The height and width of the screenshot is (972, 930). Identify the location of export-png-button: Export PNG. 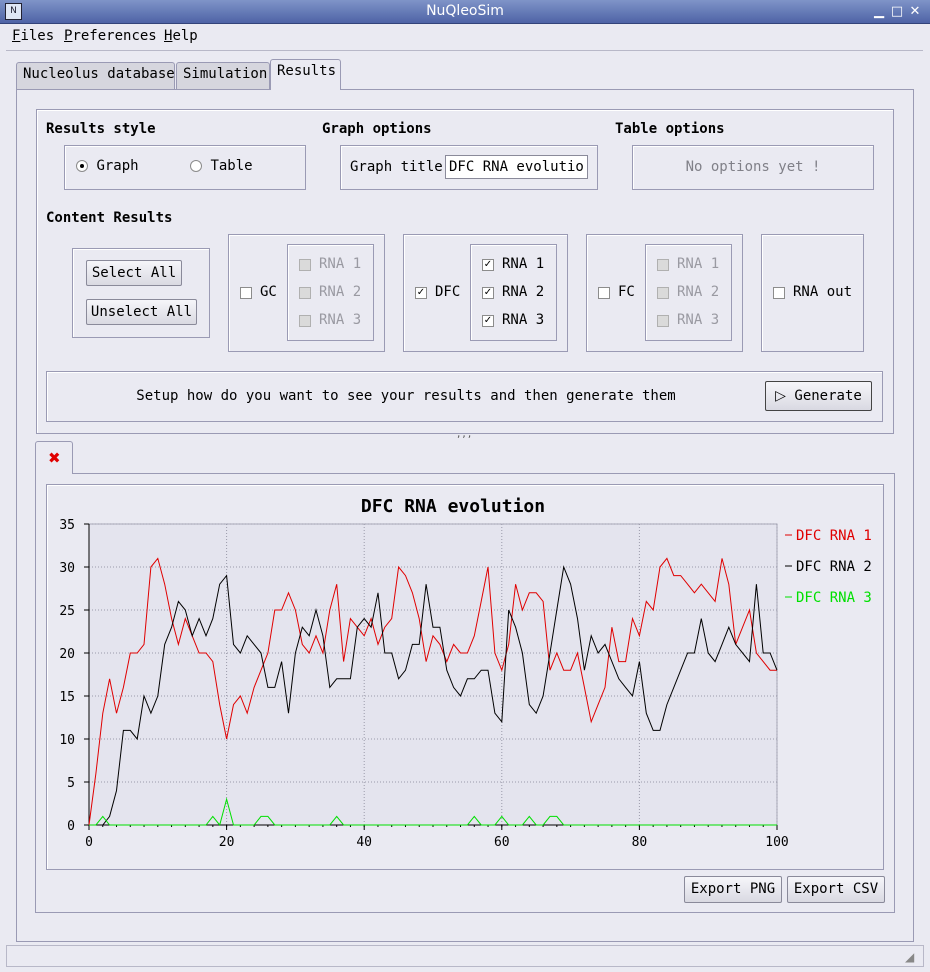
(733, 889).